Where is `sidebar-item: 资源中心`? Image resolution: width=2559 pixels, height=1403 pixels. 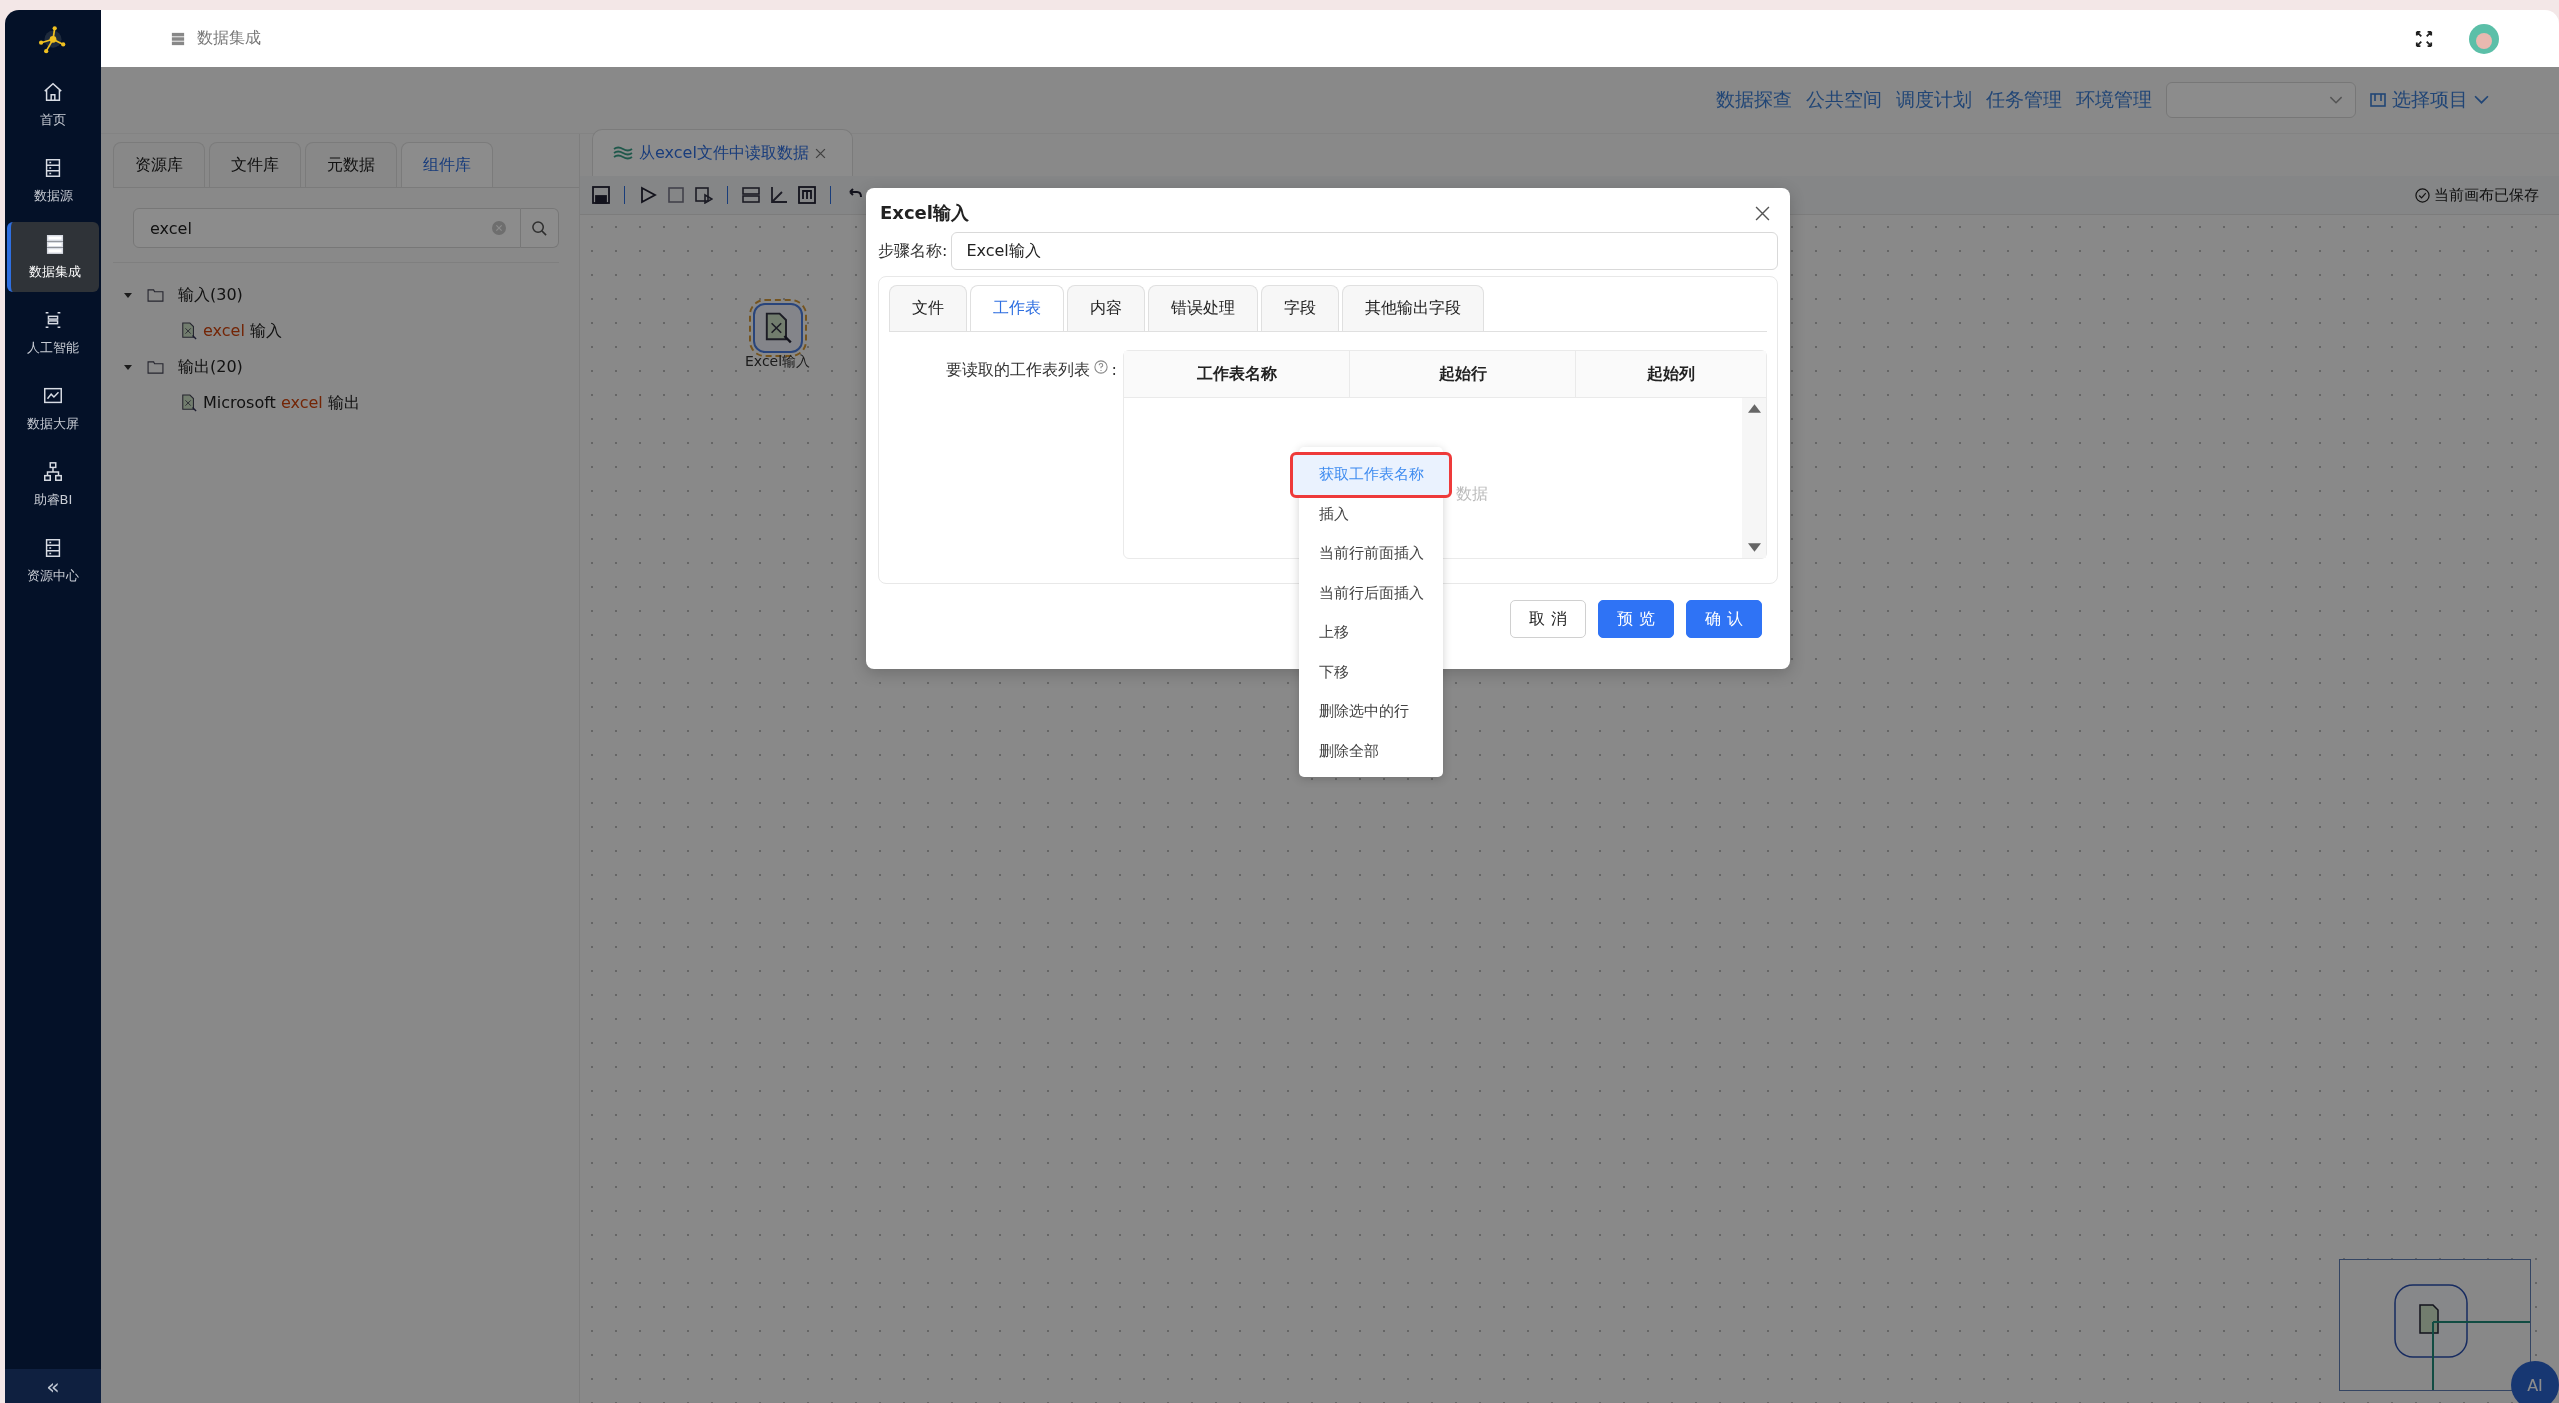 sidebar-item: 资源中心 is located at coordinates (53, 561).